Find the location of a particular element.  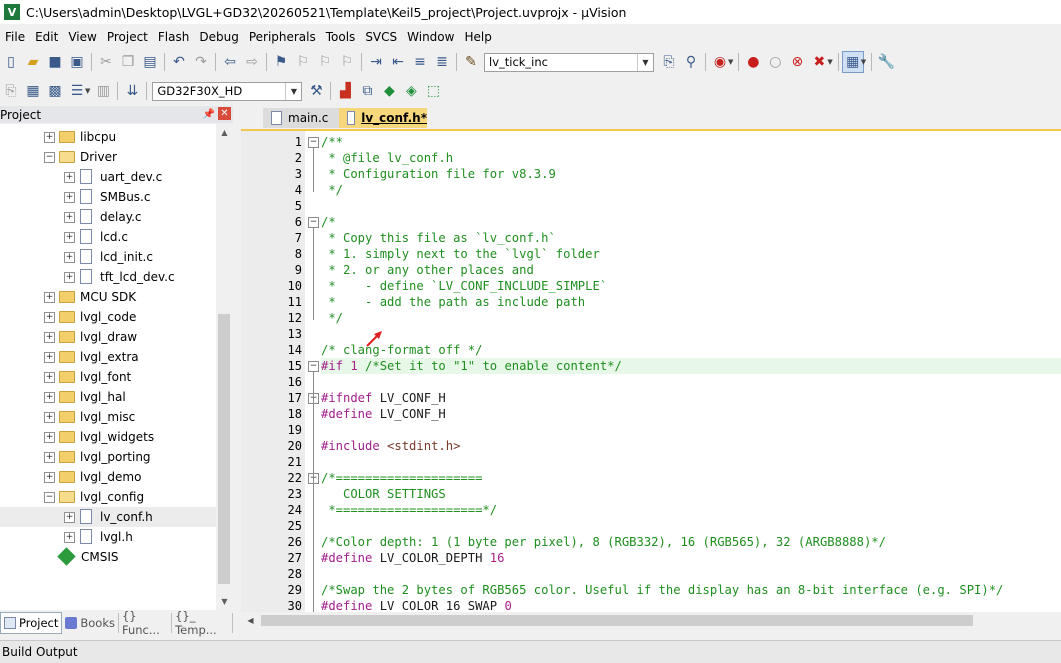

tree-item: − lvgl_config is located at coordinates (108, 497).